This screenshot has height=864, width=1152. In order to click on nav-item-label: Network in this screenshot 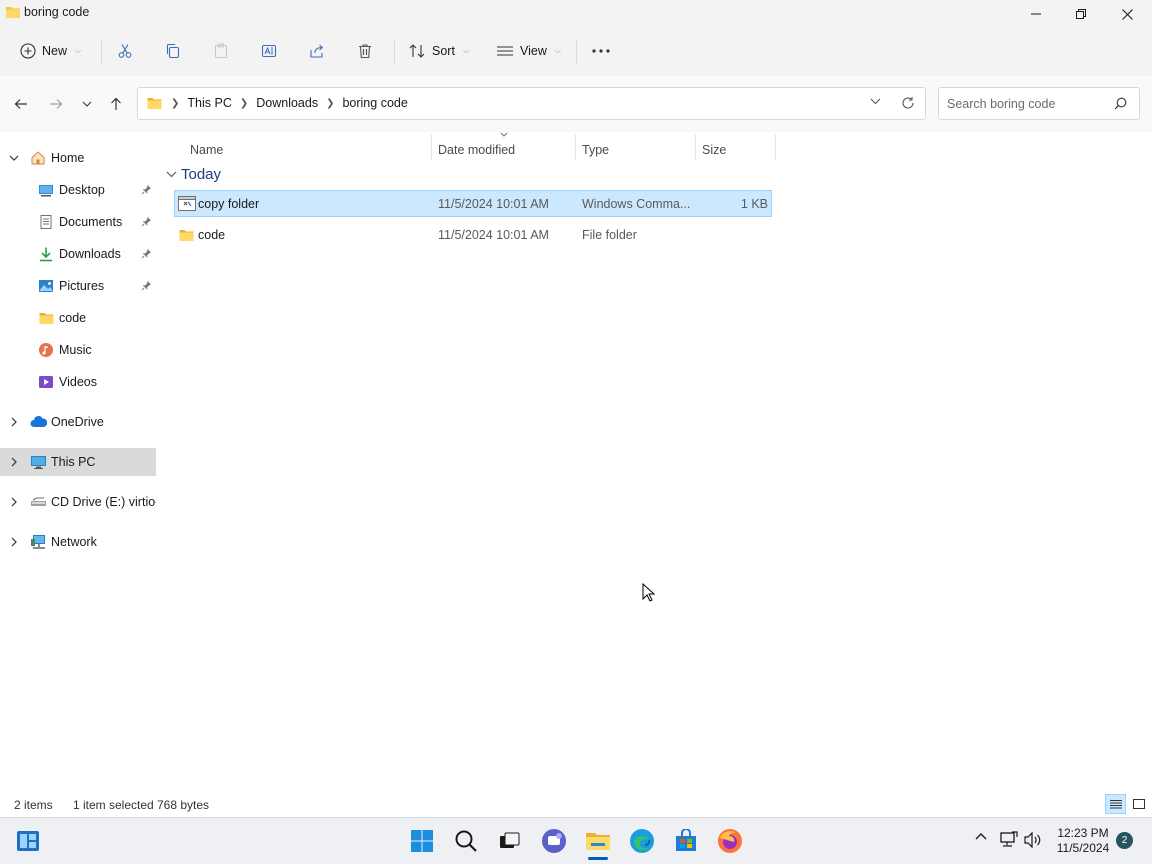, I will do `click(74, 542)`.